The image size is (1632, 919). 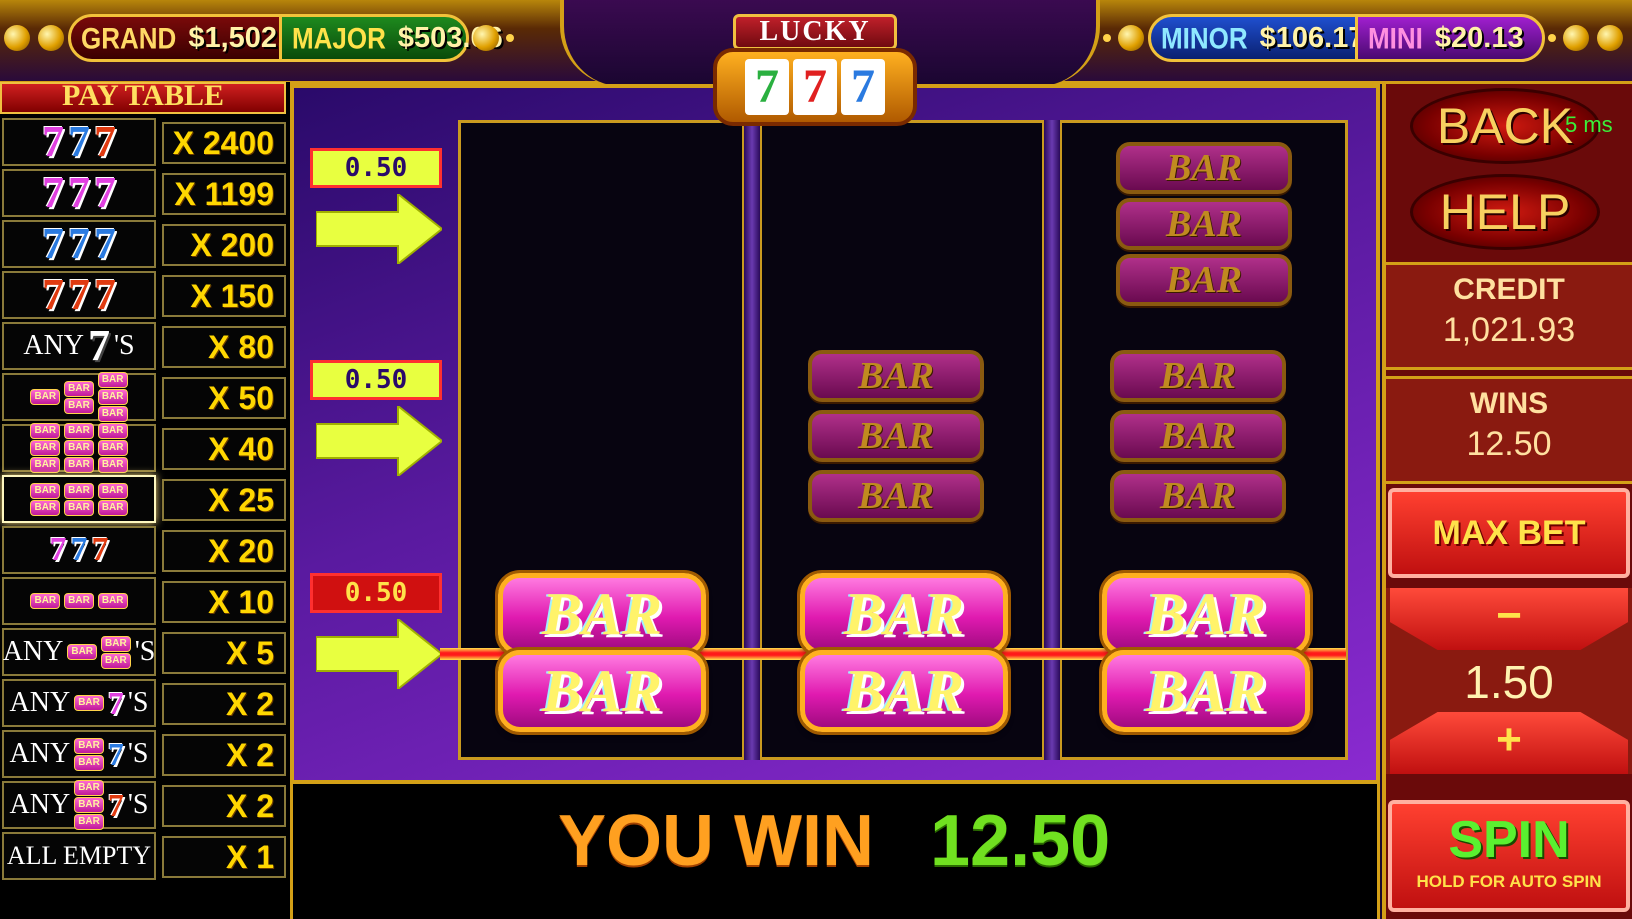 What do you see at coordinates (79, 397) in the screenshot?
I see `symbol-mixed-bars-icon: BAR BAR BAR BAR BAR BAR` at bounding box center [79, 397].